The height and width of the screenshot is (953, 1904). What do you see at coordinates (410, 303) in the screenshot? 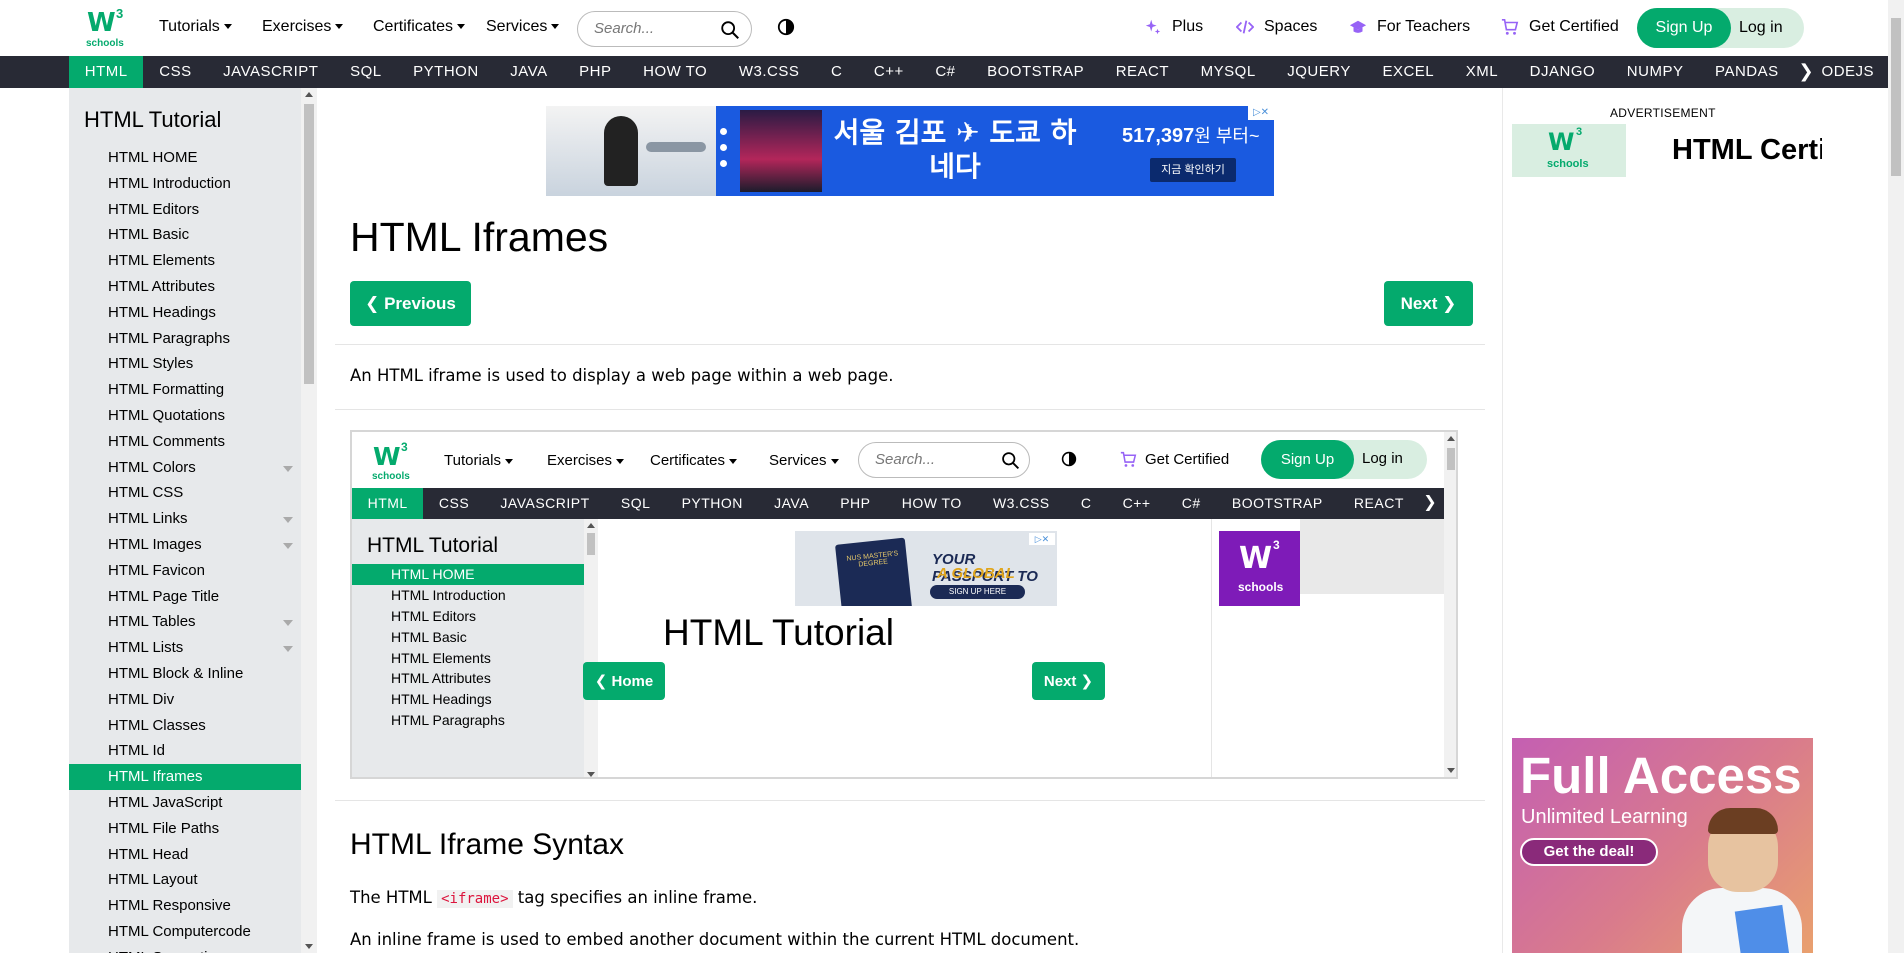
I see `previous-button: ❮ Previous` at bounding box center [410, 303].